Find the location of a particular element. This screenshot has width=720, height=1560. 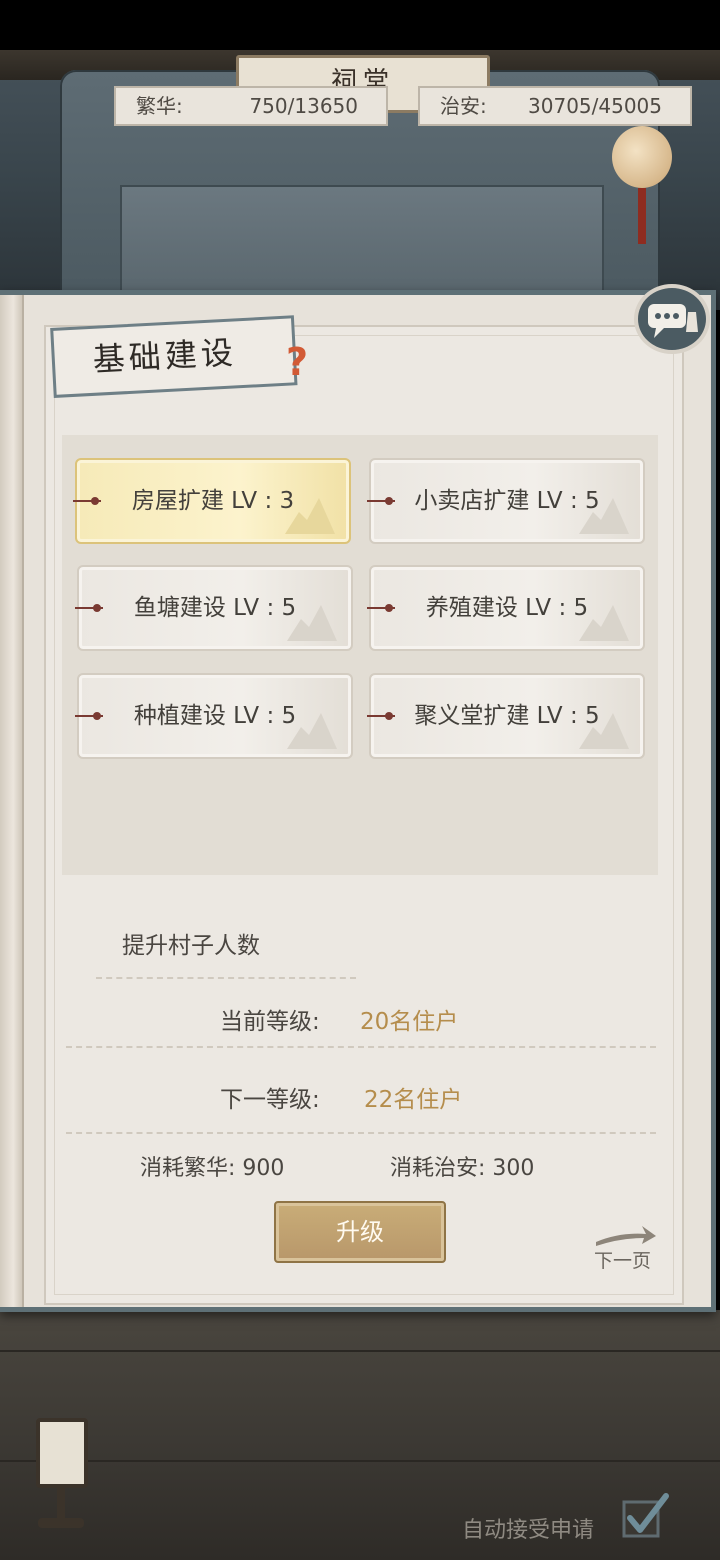

cost-prosperity-value: 900 is located at coordinates (263, 1168).